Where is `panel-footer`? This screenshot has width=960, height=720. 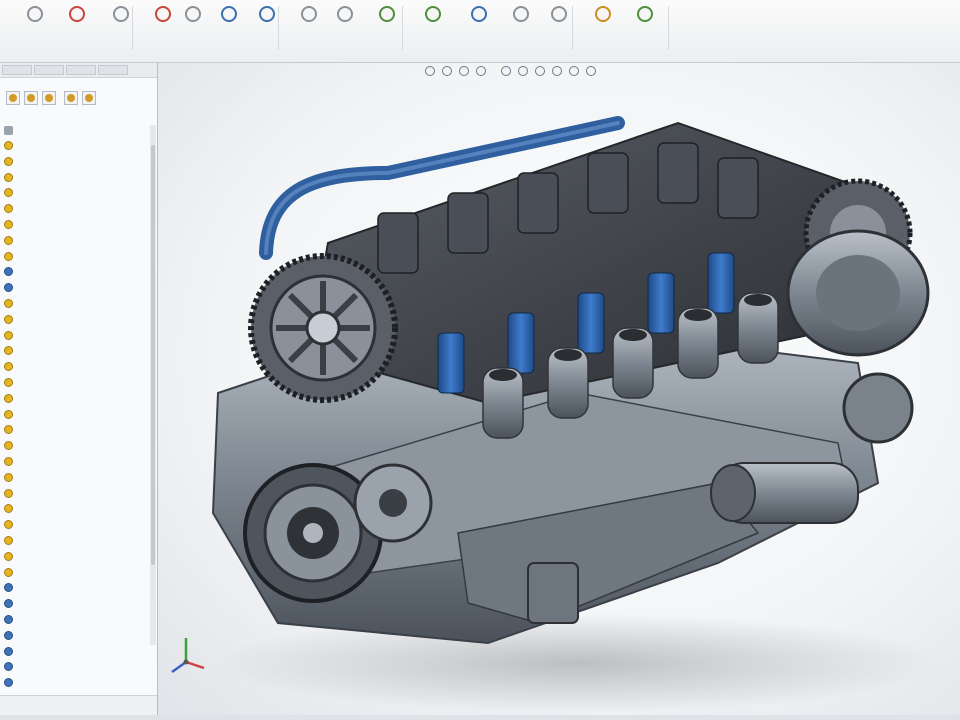
panel-footer is located at coordinates (78, 705).